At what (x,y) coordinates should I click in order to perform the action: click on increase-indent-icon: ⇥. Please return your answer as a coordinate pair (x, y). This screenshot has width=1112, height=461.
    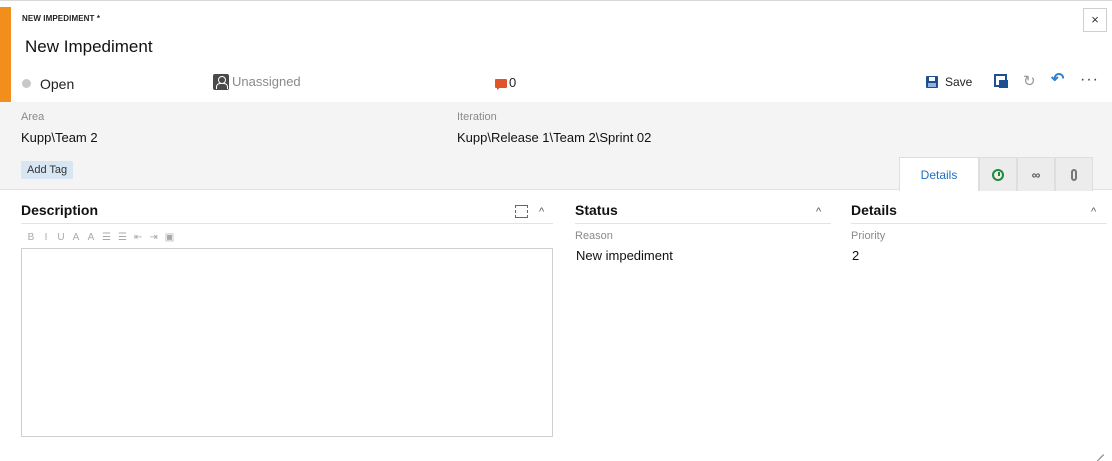
    Looking at the image, I should click on (153, 237).